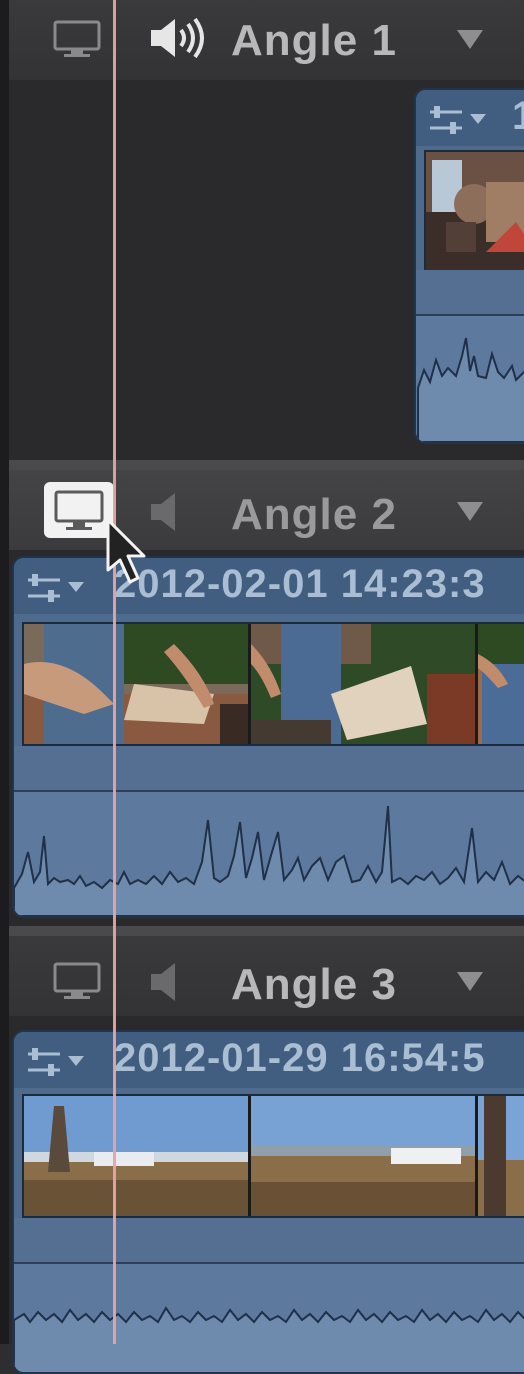 The image size is (524, 1374). Describe the element at coordinates (129, 553) in the screenshot. I see `mouse-pointer-icon` at that location.